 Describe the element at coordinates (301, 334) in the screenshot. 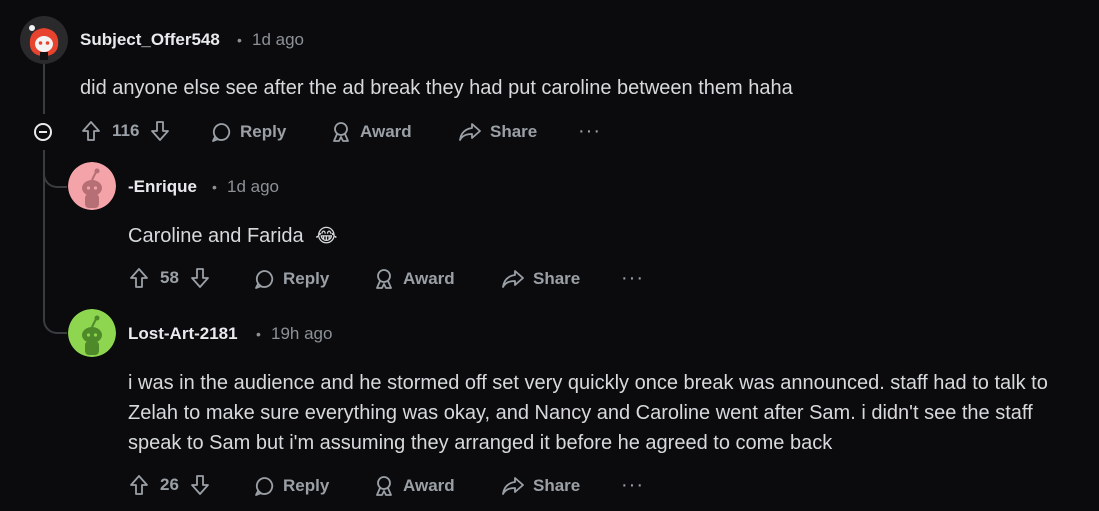

I see `comment-timestamp: 19h ago` at that location.